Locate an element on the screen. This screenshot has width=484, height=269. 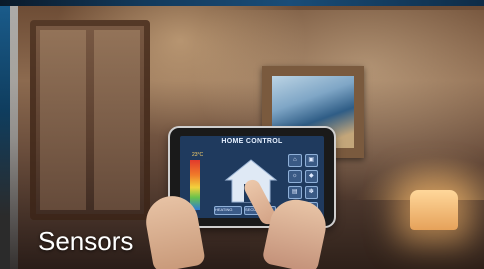
window-pane-right is located at coordinates (117, 120).